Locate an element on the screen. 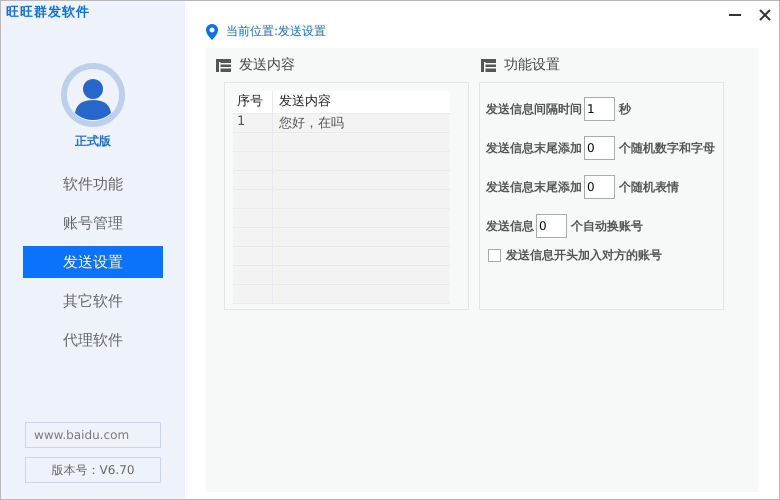 Image resolution: width=780 pixels, height=500 pixels. table-cell: 1 is located at coordinates (253, 123).